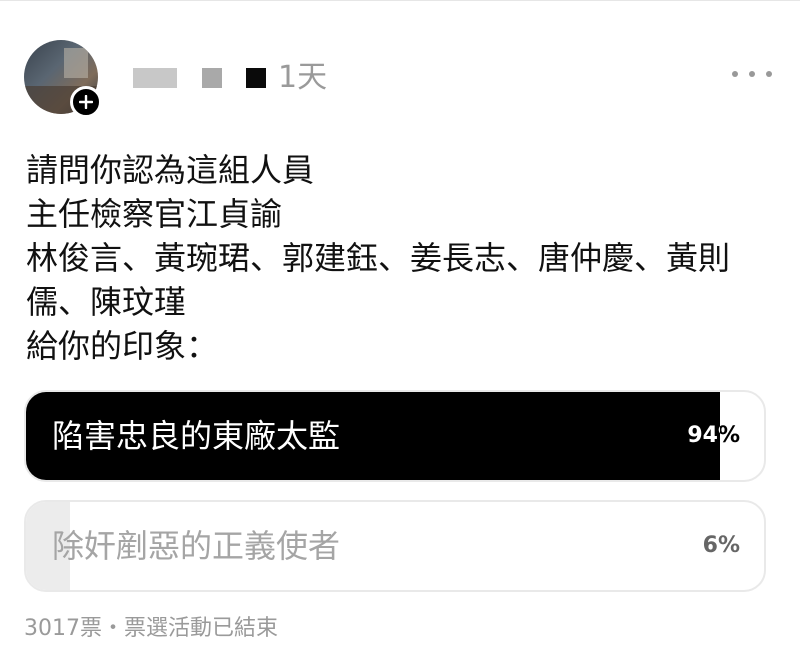 This screenshot has height=657, width=800. Describe the element at coordinates (400, 0) in the screenshot. I see `top-divider` at that location.